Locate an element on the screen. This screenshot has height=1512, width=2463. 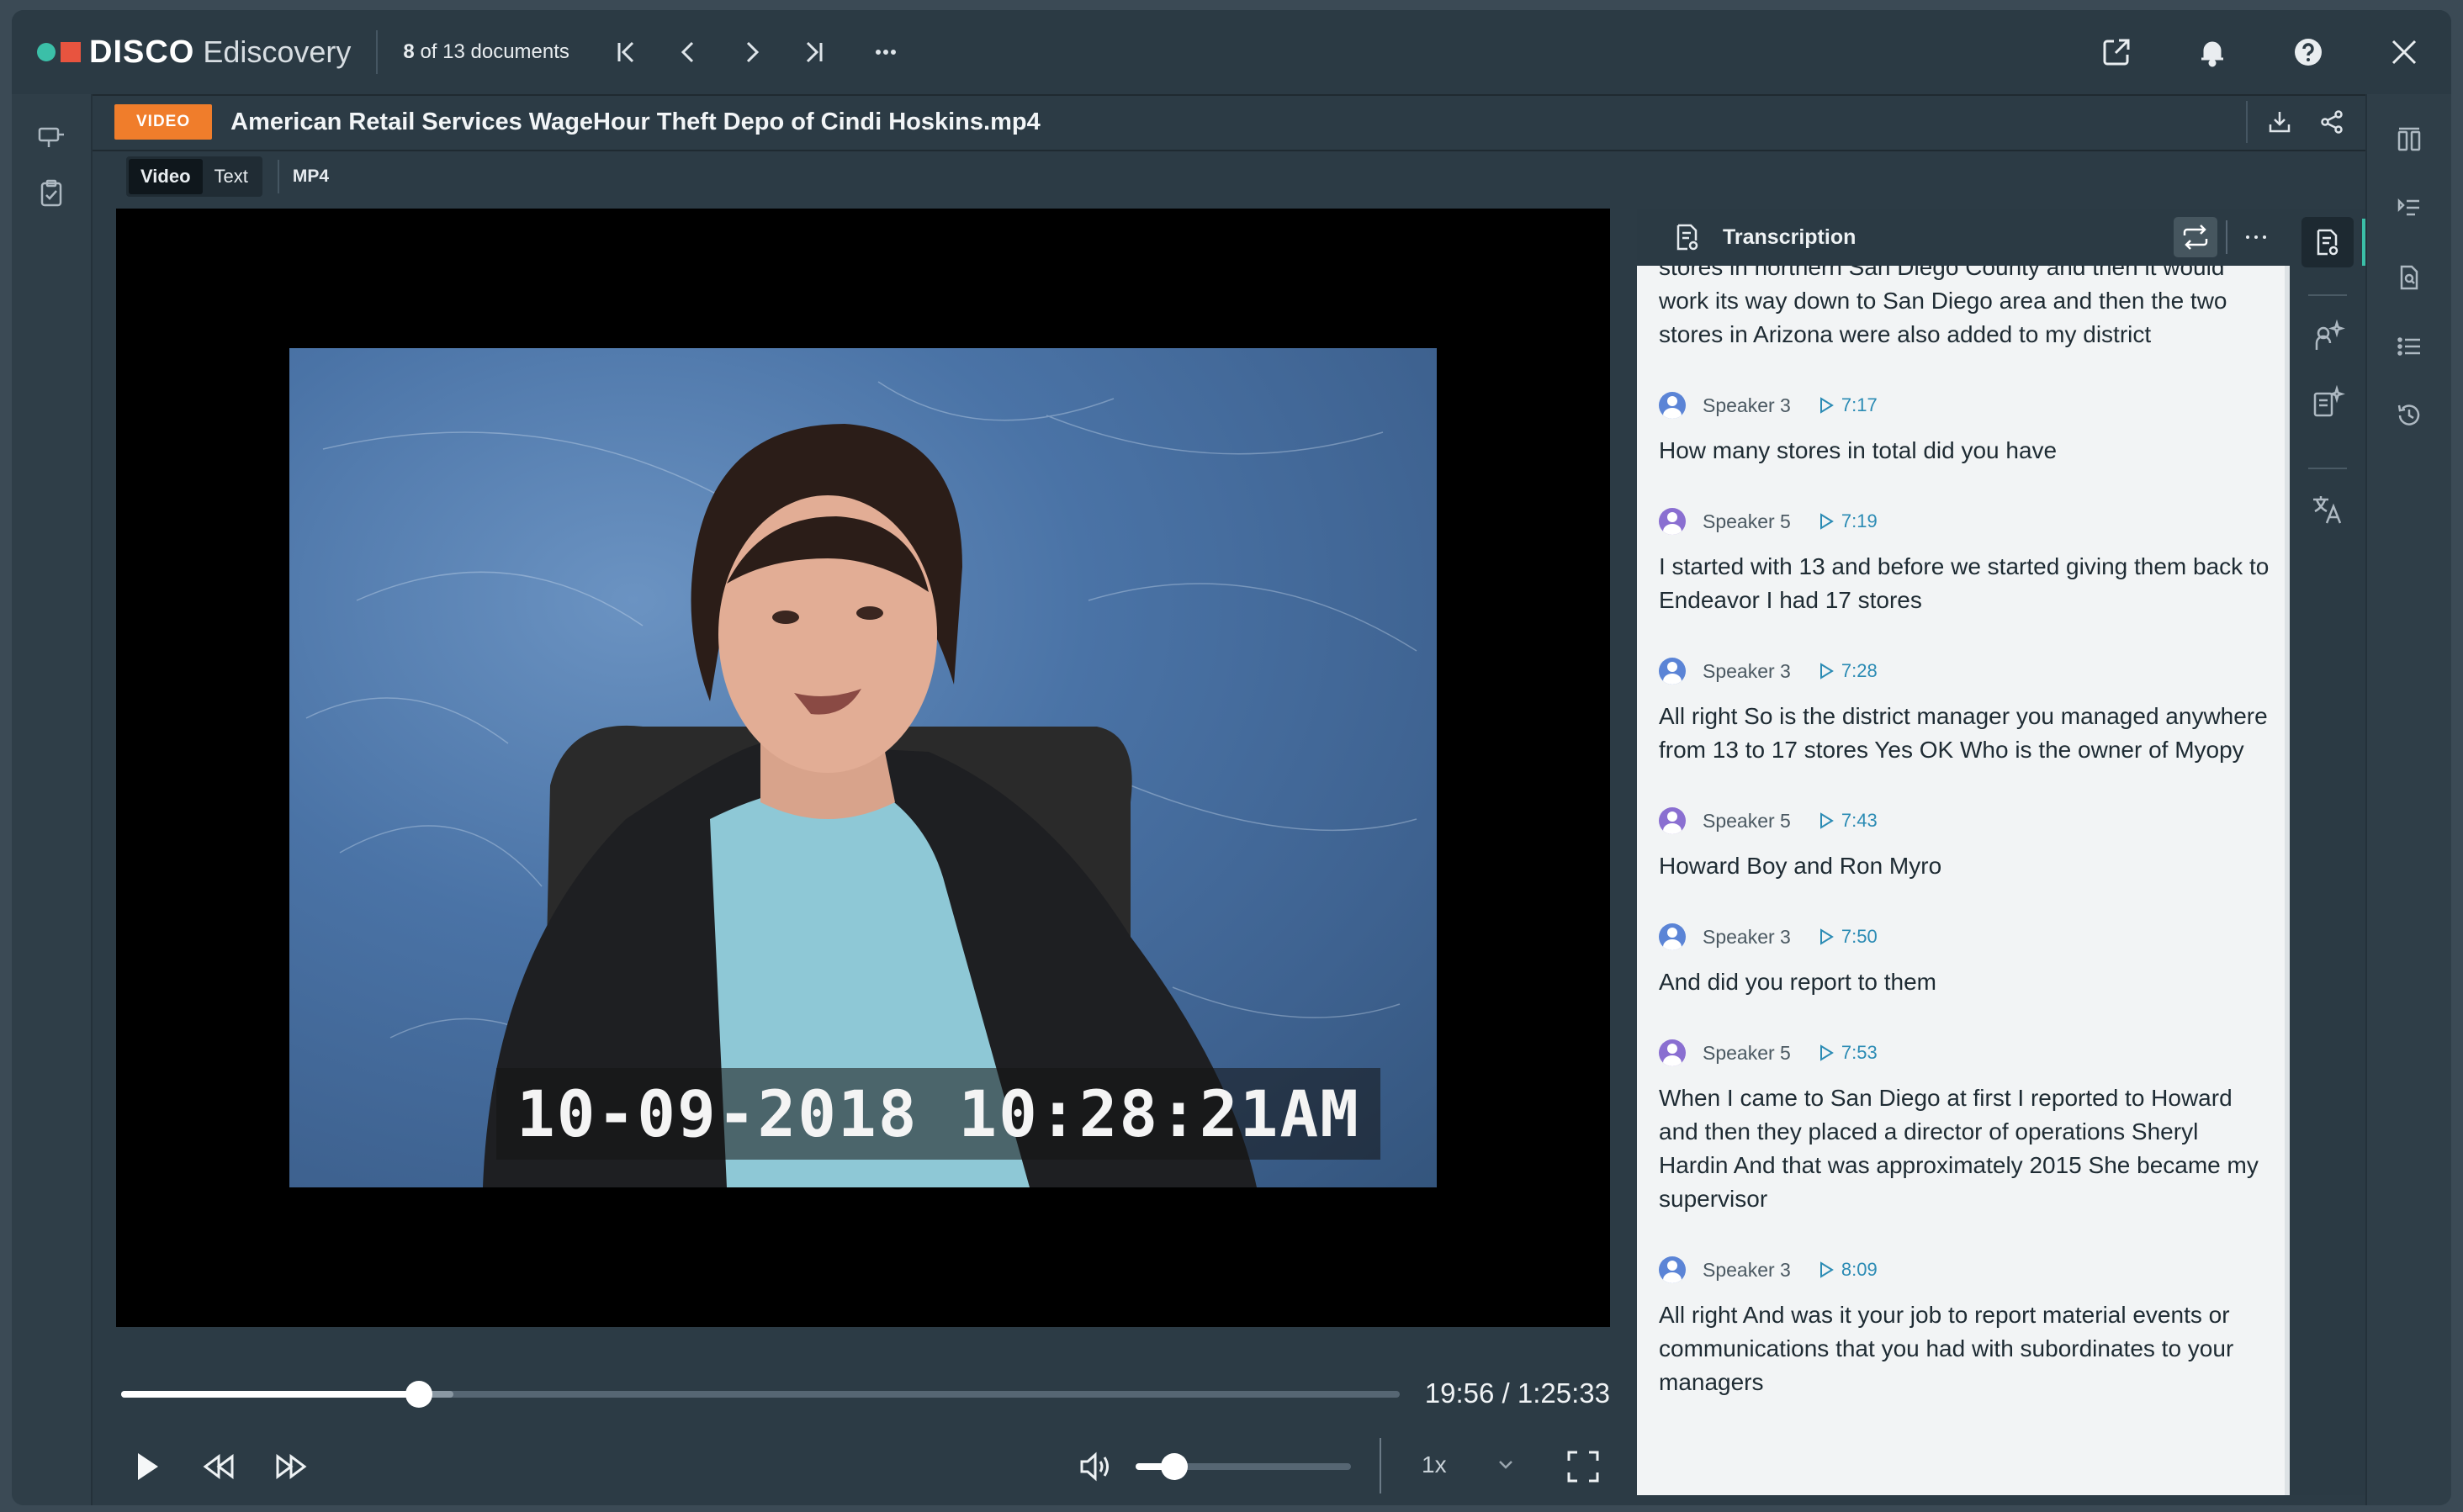
summary-ai-button is located at coordinates (2327, 402).